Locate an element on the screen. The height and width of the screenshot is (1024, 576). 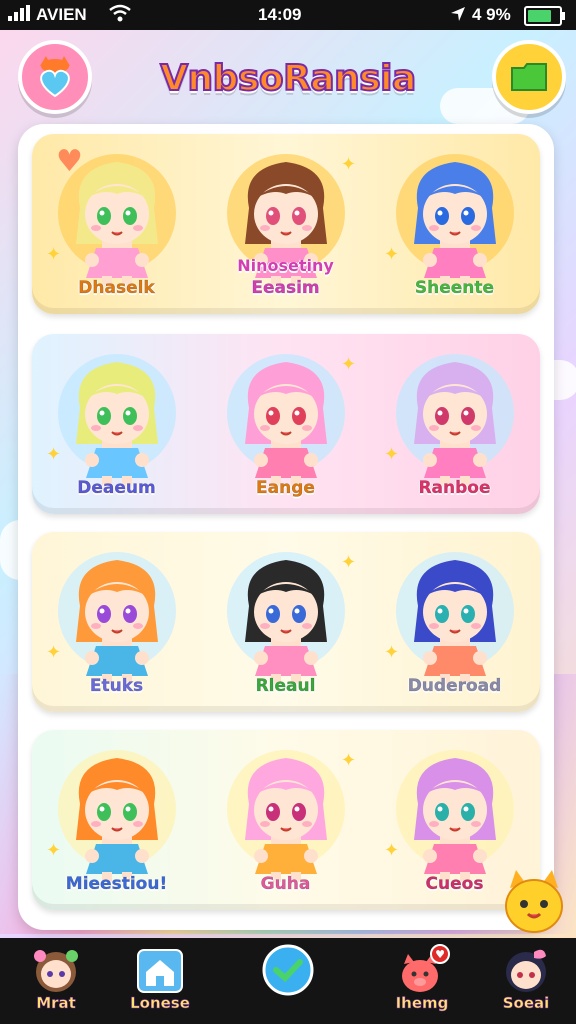
nav-item: ♥ Ihemg is located at coordinates (422, 981).